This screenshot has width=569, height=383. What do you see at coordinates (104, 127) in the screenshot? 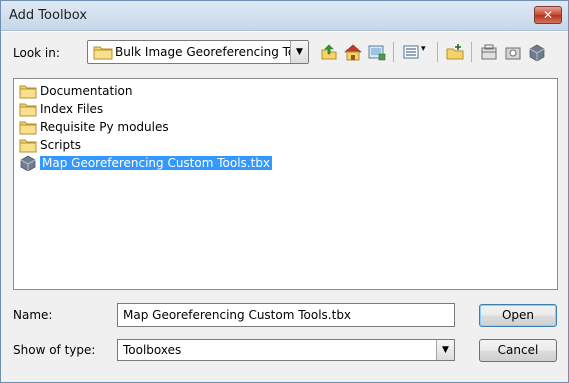
I see `list-item-label: Requisite Py modules` at bounding box center [104, 127].